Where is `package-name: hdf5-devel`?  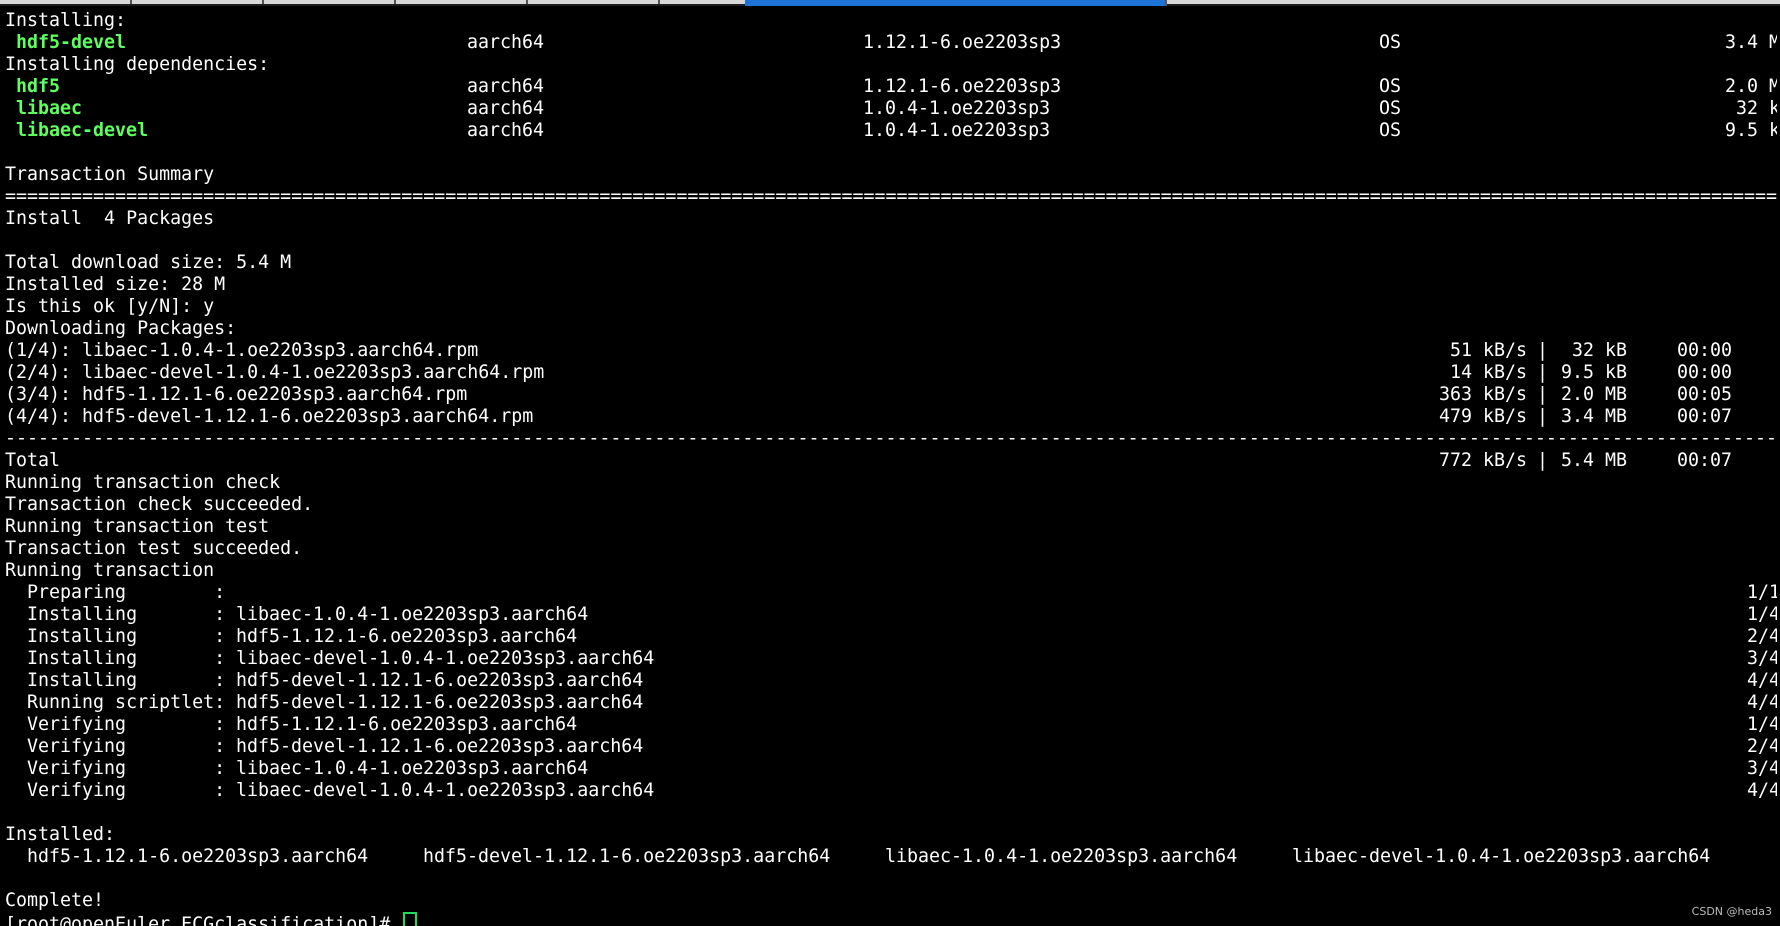 package-name: hdf5-devel is located at coordinates (71, 42).